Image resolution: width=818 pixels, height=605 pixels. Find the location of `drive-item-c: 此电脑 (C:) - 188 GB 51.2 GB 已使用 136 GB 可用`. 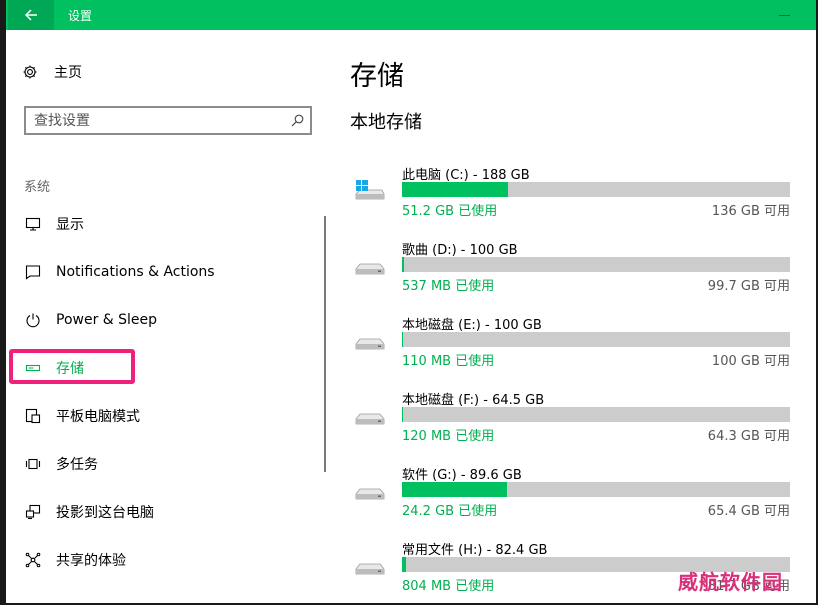

drive-item-c: 此电脑 (C:) - 188 GB 51.2 GB 已使用 136 GB 可用 is located at coordinates (570, 194).